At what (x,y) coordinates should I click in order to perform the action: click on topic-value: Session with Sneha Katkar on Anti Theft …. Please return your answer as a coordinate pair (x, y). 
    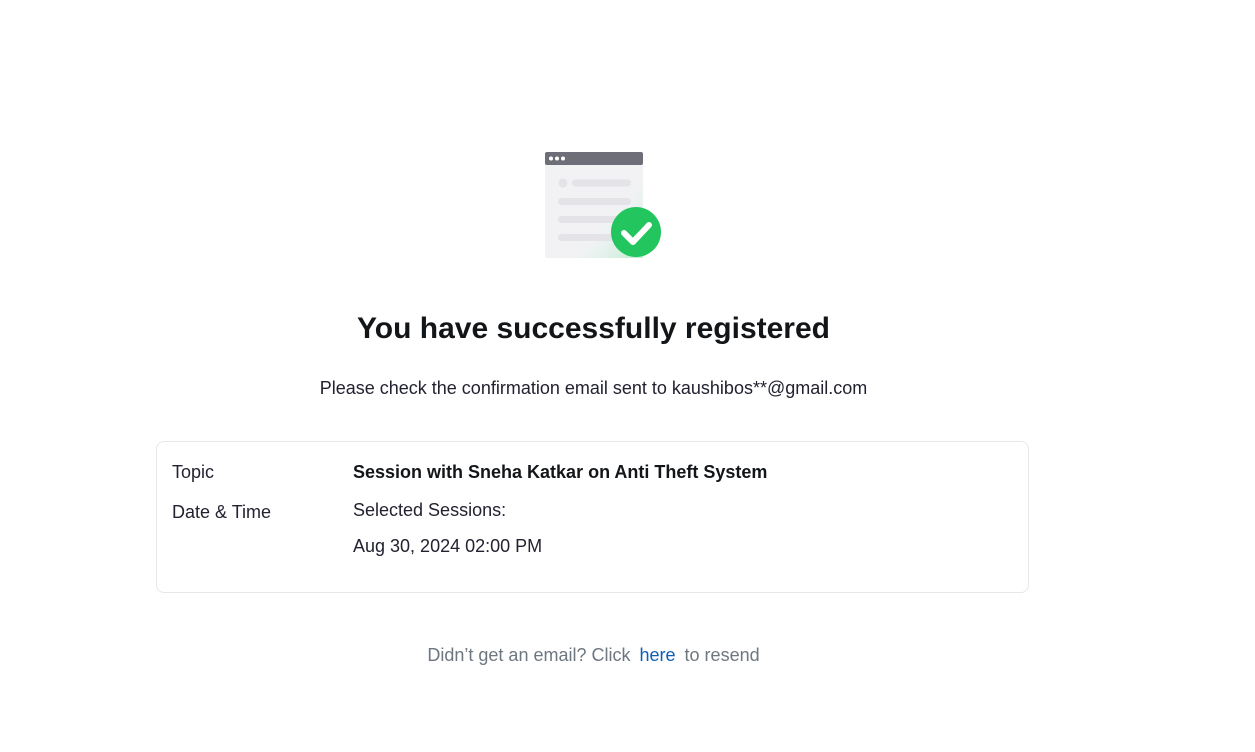
    Looking at the image, I should click on (560, 472).